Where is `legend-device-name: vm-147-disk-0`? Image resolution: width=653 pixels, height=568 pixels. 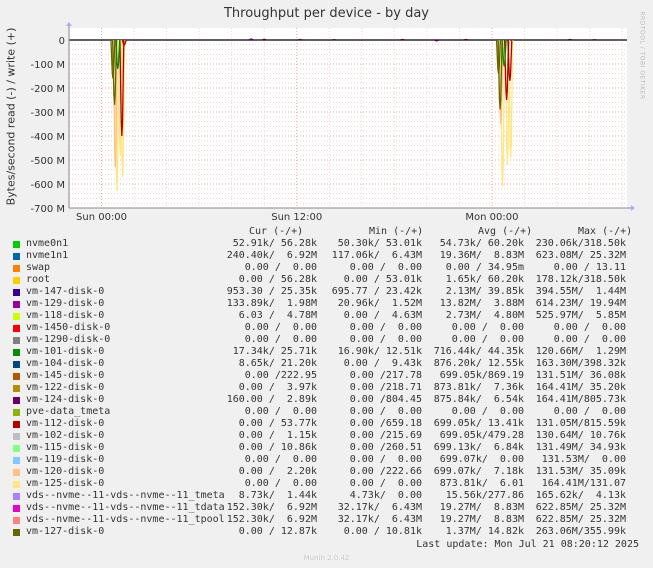
legend-device-name: vm-147-disk-0 is located at coordinates (65, 291).